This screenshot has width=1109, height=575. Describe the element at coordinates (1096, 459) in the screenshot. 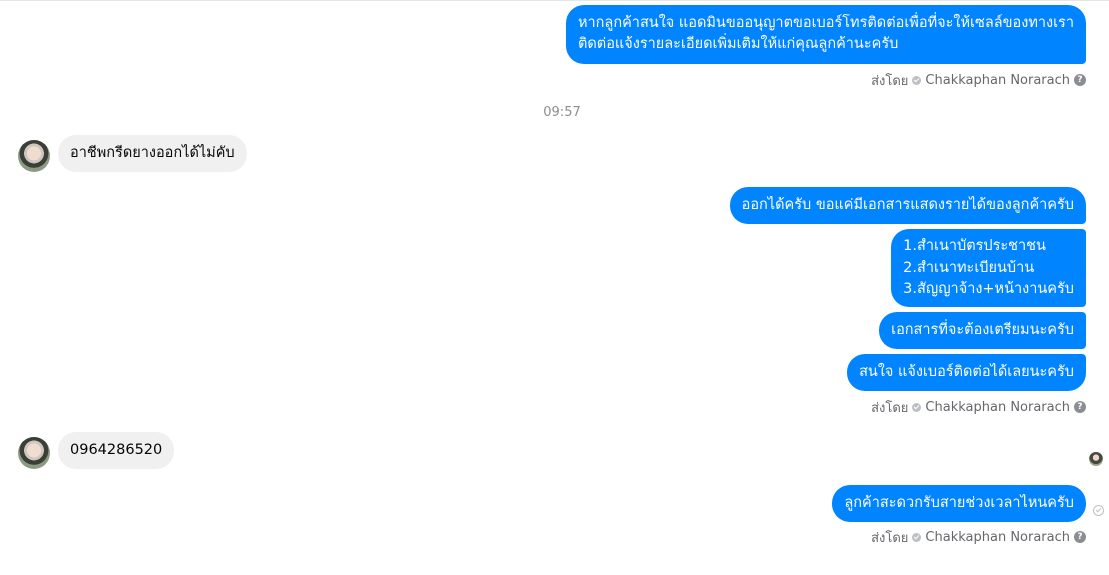

I see `seen-avatar` at that location.